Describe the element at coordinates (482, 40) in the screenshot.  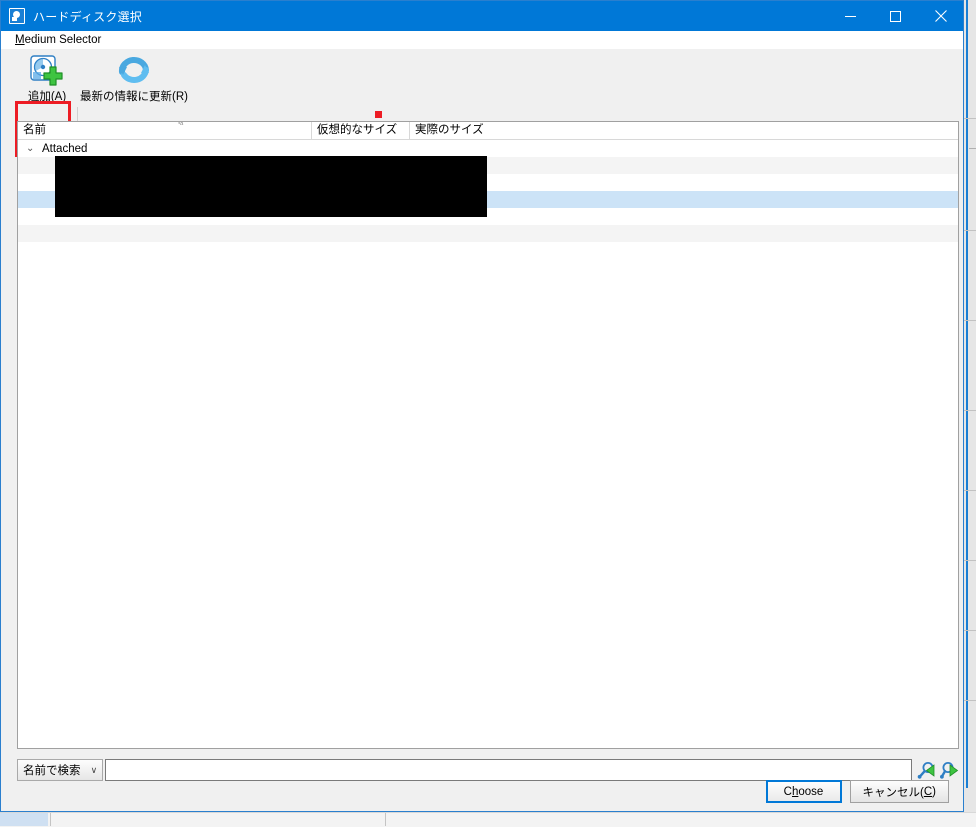
I see `menu-bar: Medium Selector` at that location.